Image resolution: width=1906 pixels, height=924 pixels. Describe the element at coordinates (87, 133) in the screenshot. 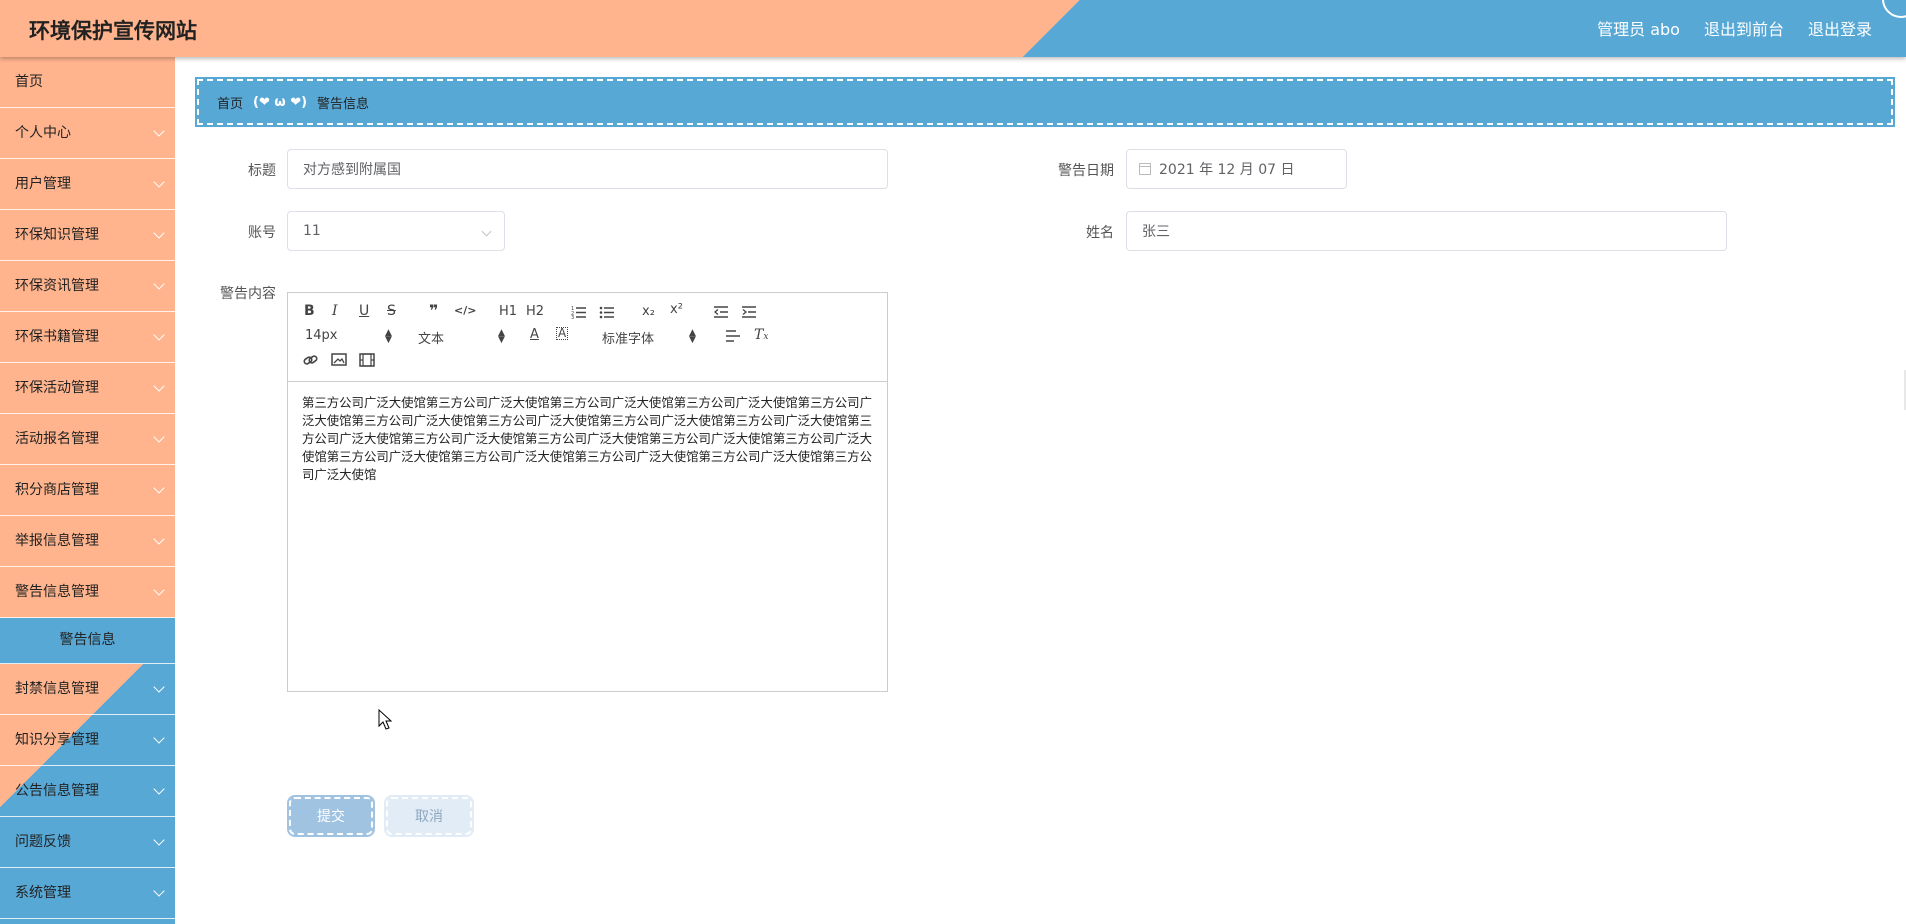

I see `sidebar-item-personal: 个人中心` at that location.